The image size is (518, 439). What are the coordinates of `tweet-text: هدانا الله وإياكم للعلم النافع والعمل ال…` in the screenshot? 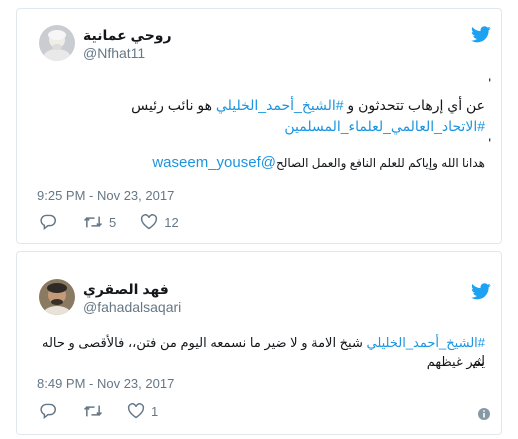 It's located at (380, 163).